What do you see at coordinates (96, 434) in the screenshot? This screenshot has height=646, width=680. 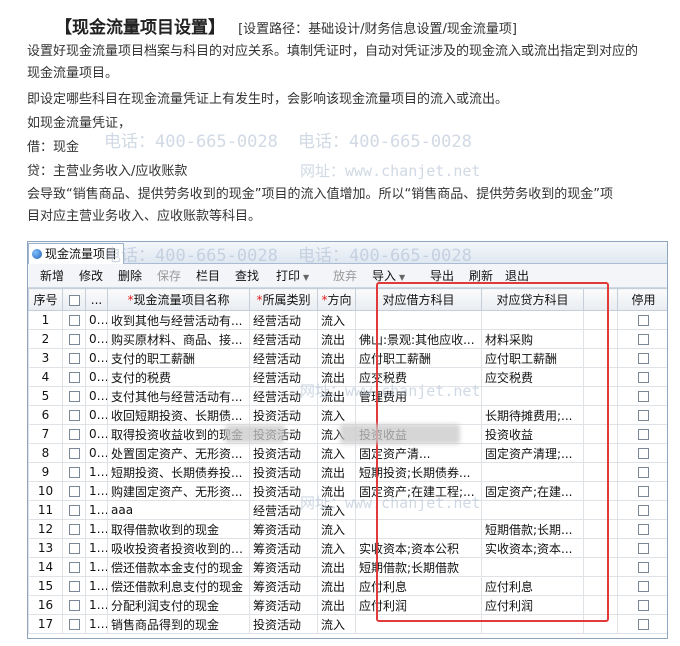 I see `row-code: 08` at bounding box center [96, 434].